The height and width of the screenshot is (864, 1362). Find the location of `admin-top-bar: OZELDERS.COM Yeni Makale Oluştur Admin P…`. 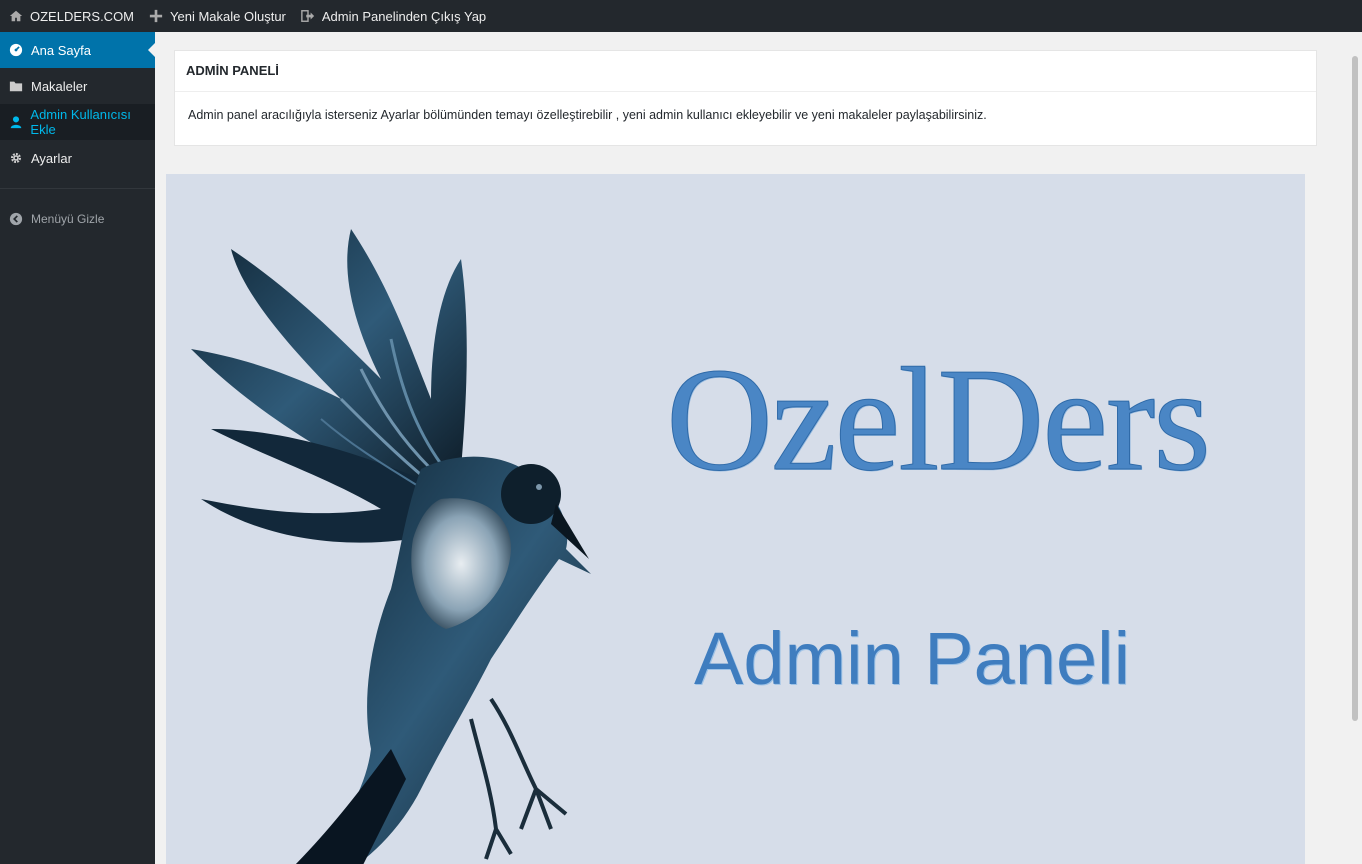

admin-top-bar: OZELDERS.COM Yeni Makale Oluştur Admin P… is located at coordinates (681, 16).